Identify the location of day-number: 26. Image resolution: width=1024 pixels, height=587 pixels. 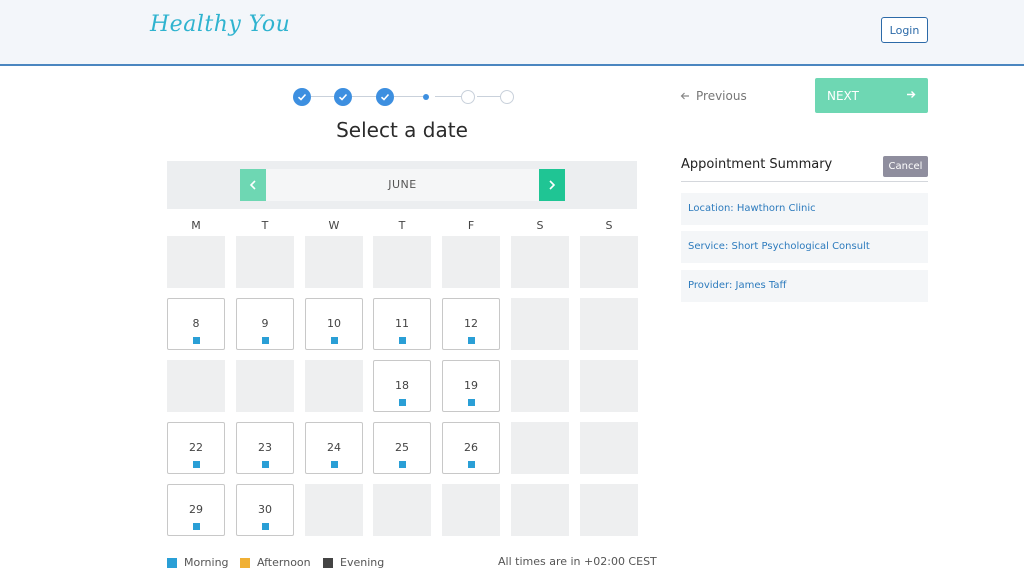
(471, 447).